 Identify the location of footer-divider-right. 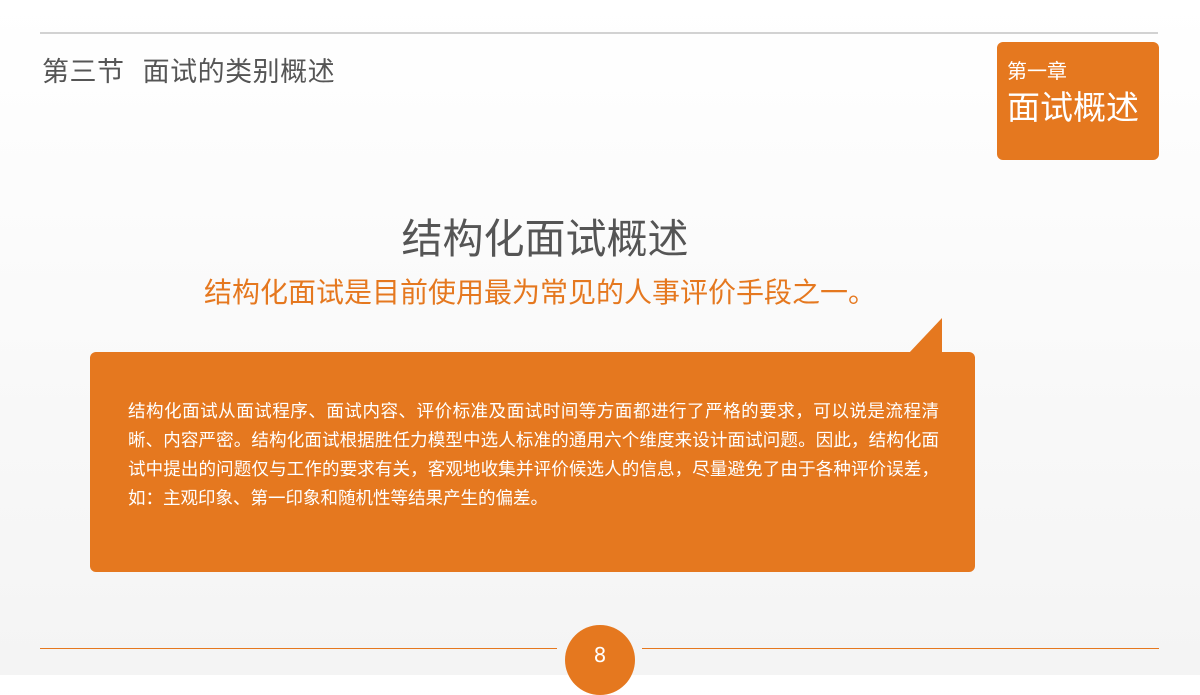
(900, 648).